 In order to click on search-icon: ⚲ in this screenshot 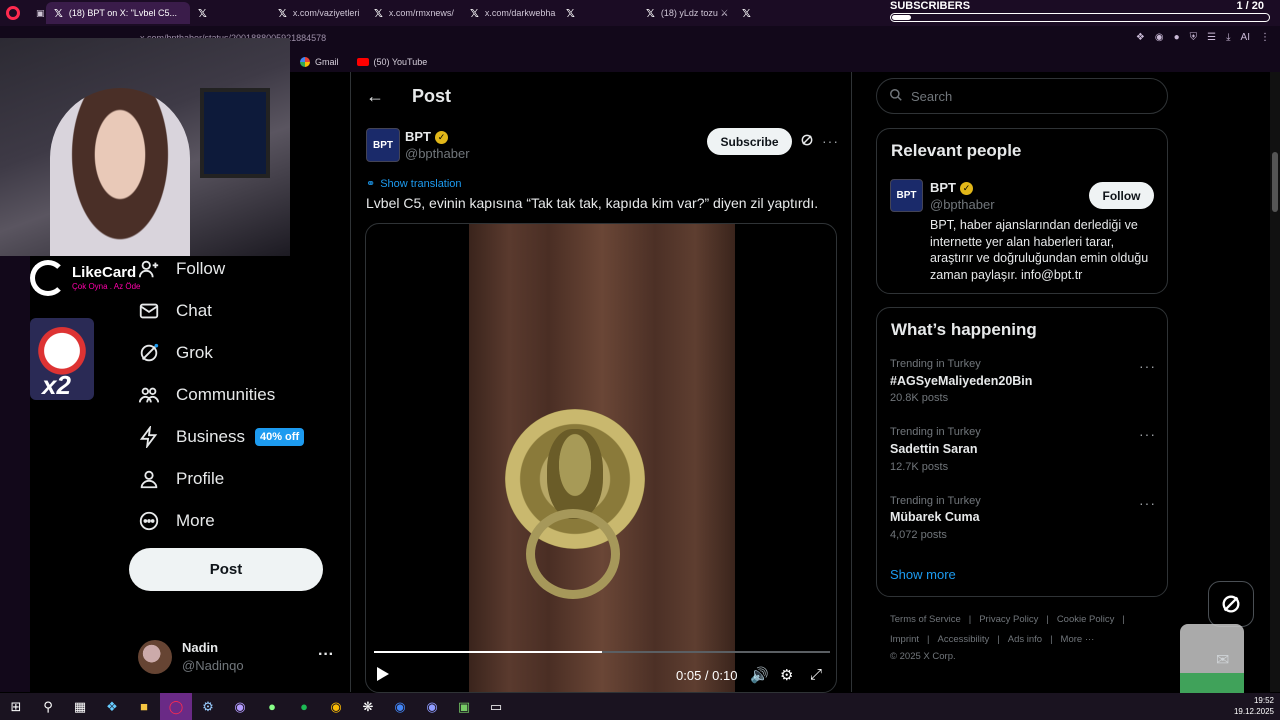, I will do `click(48, 706)`.